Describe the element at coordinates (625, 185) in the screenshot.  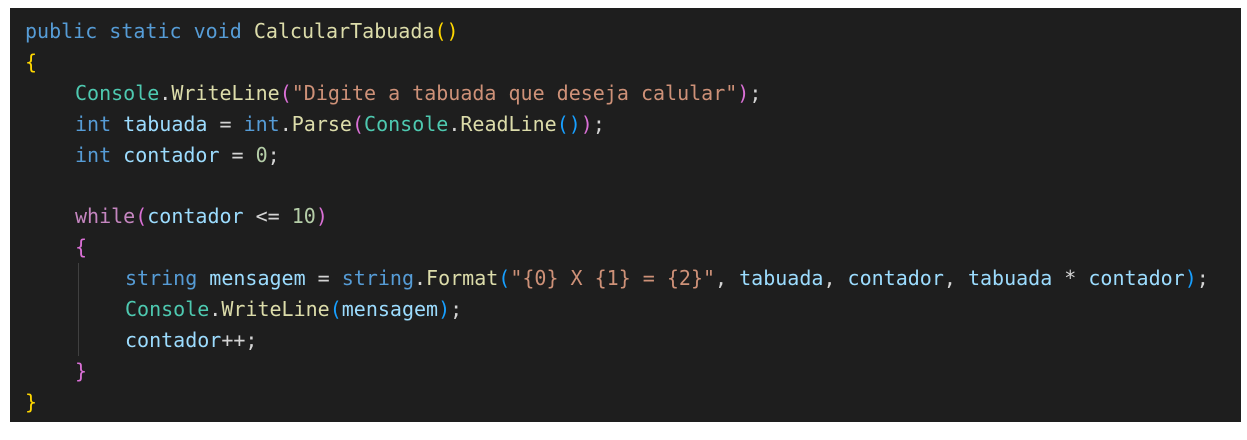
I see `code-line` at that location.